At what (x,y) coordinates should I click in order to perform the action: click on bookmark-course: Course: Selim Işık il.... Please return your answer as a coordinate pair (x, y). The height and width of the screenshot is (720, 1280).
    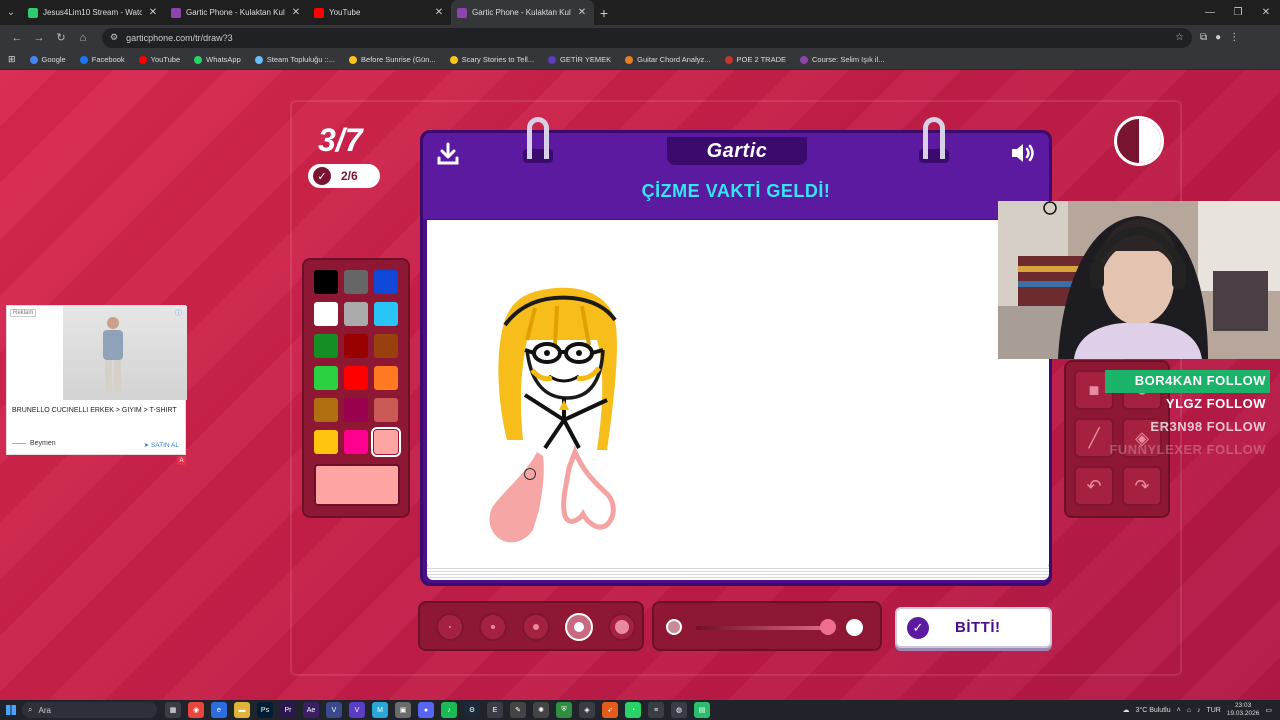
    Looking at the image, I should click on (842, 59).